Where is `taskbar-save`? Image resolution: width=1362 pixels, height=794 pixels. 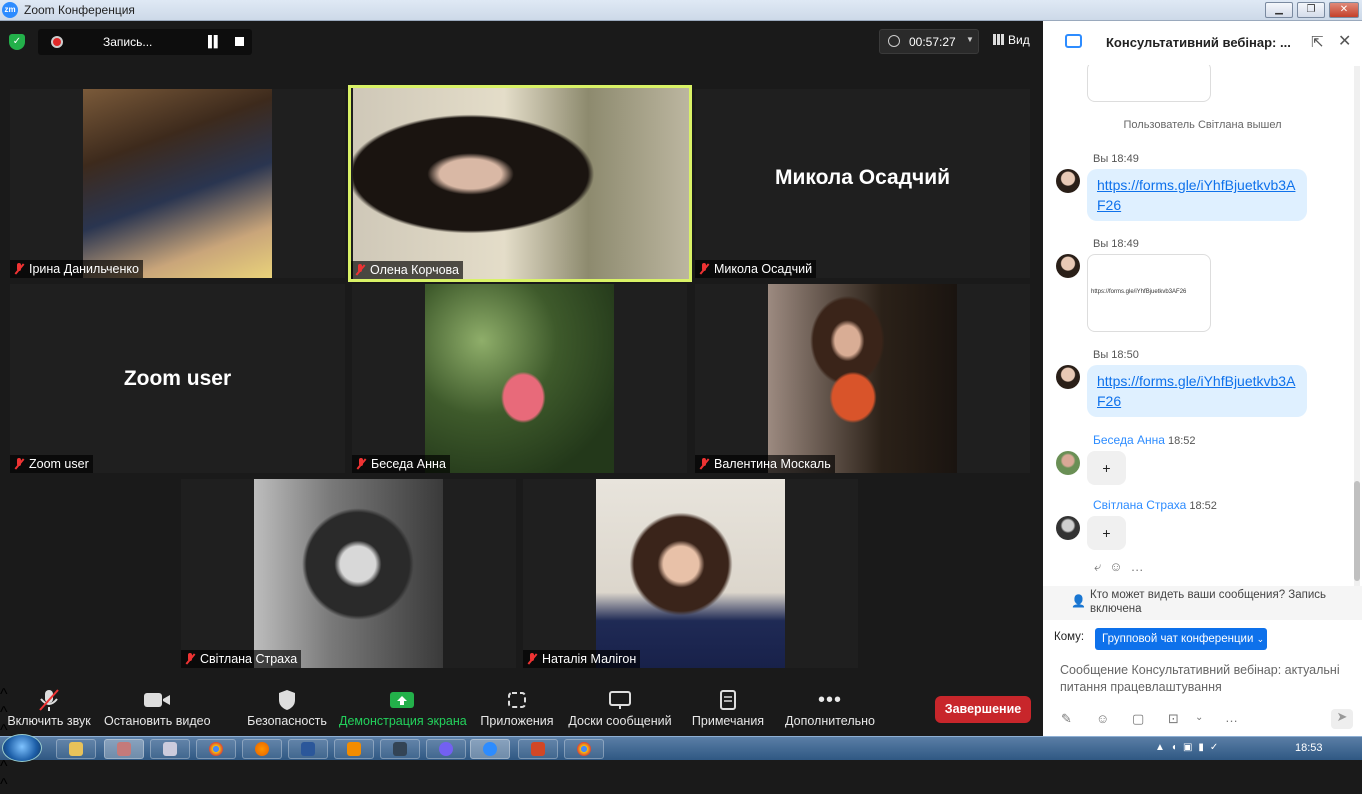
taskbar-save is located at coordinates (400, 749).